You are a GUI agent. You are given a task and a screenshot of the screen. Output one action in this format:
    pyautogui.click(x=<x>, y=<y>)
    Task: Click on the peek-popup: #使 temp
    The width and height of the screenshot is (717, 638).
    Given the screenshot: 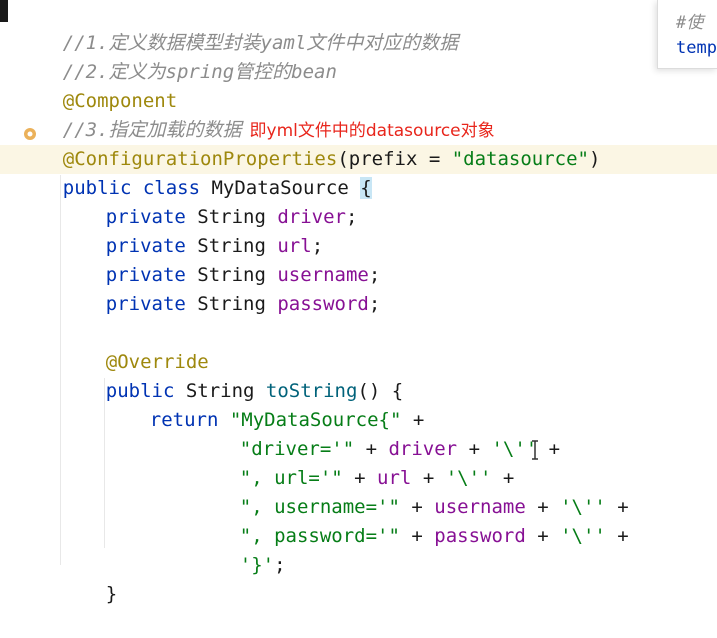 What is the action you would take?
    pyautogui.click(x=687, y=34)
    